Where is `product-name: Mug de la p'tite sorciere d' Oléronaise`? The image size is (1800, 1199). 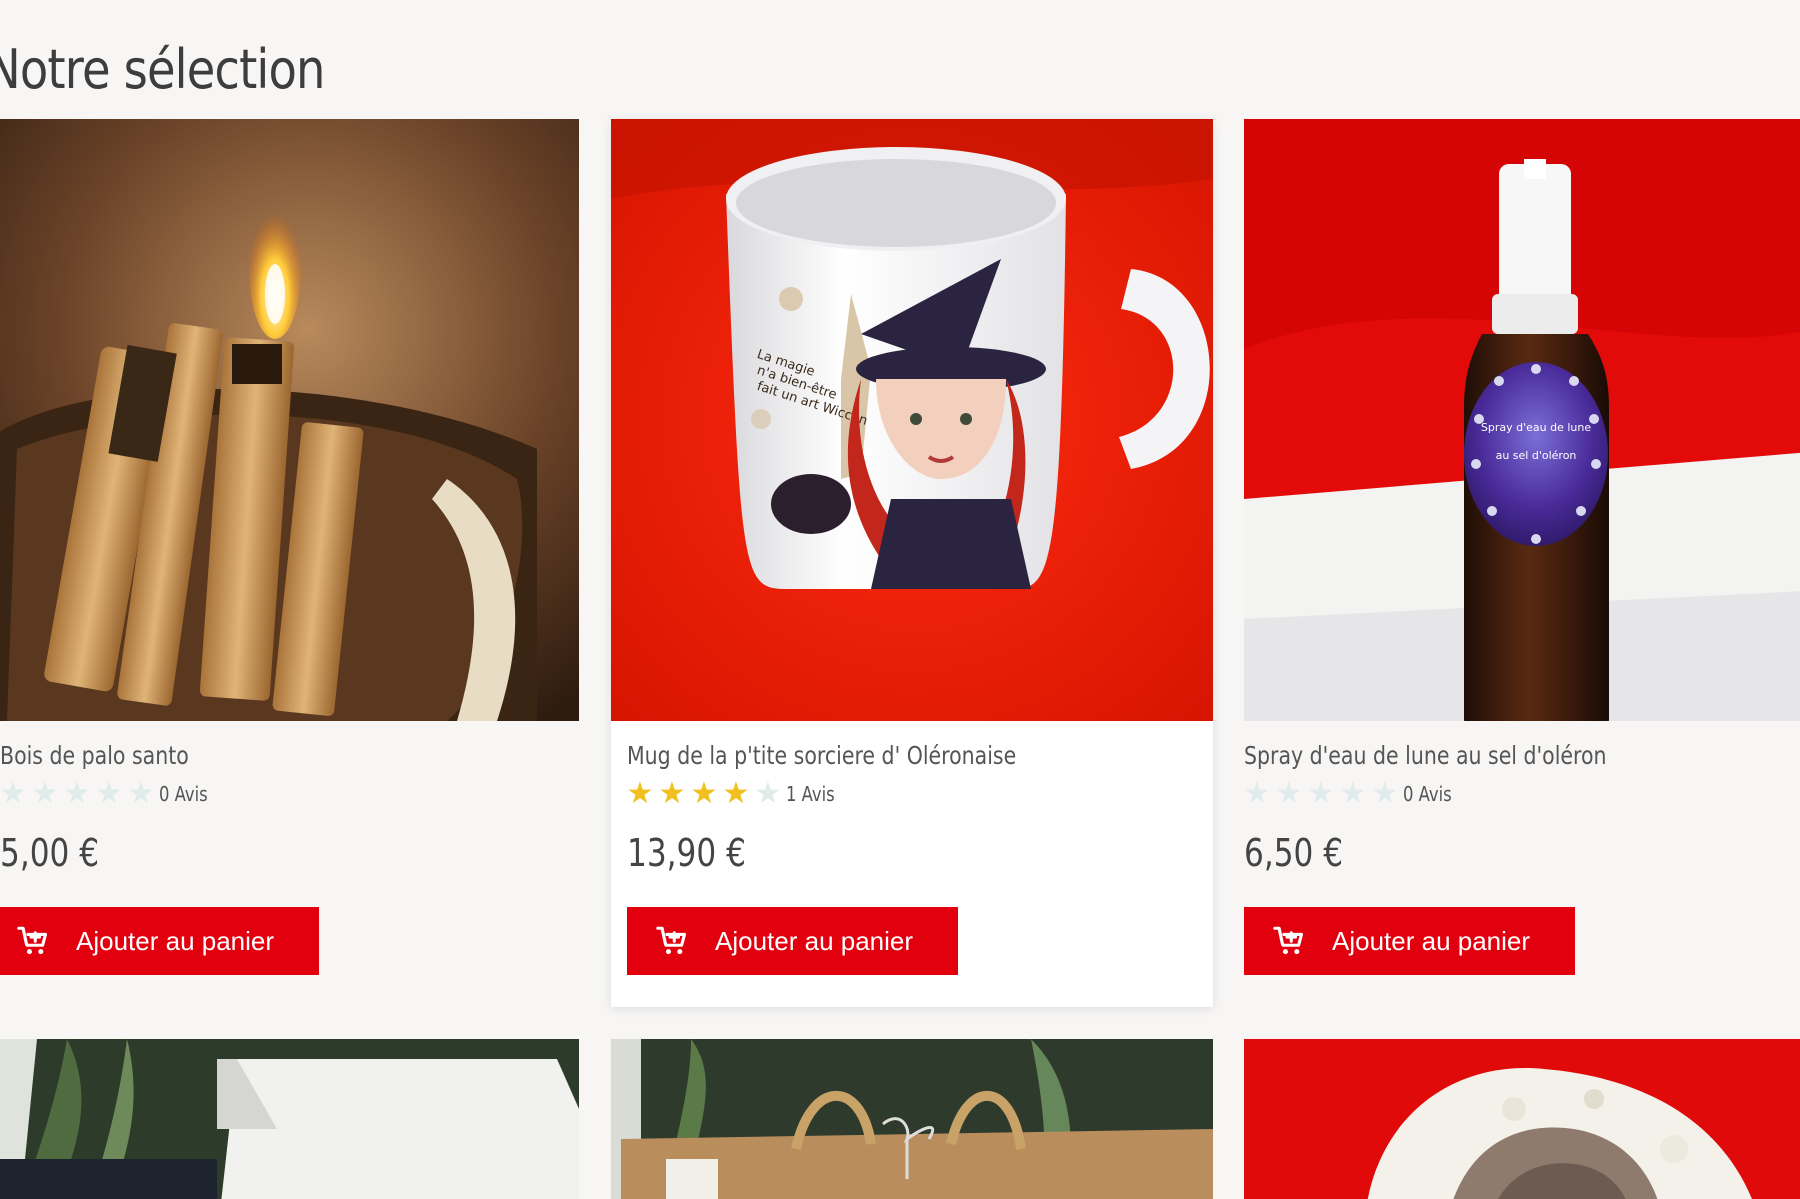 product-name: Mug de la p'tite sorciere d' Oléronaise is located at coordinates (821, 755).